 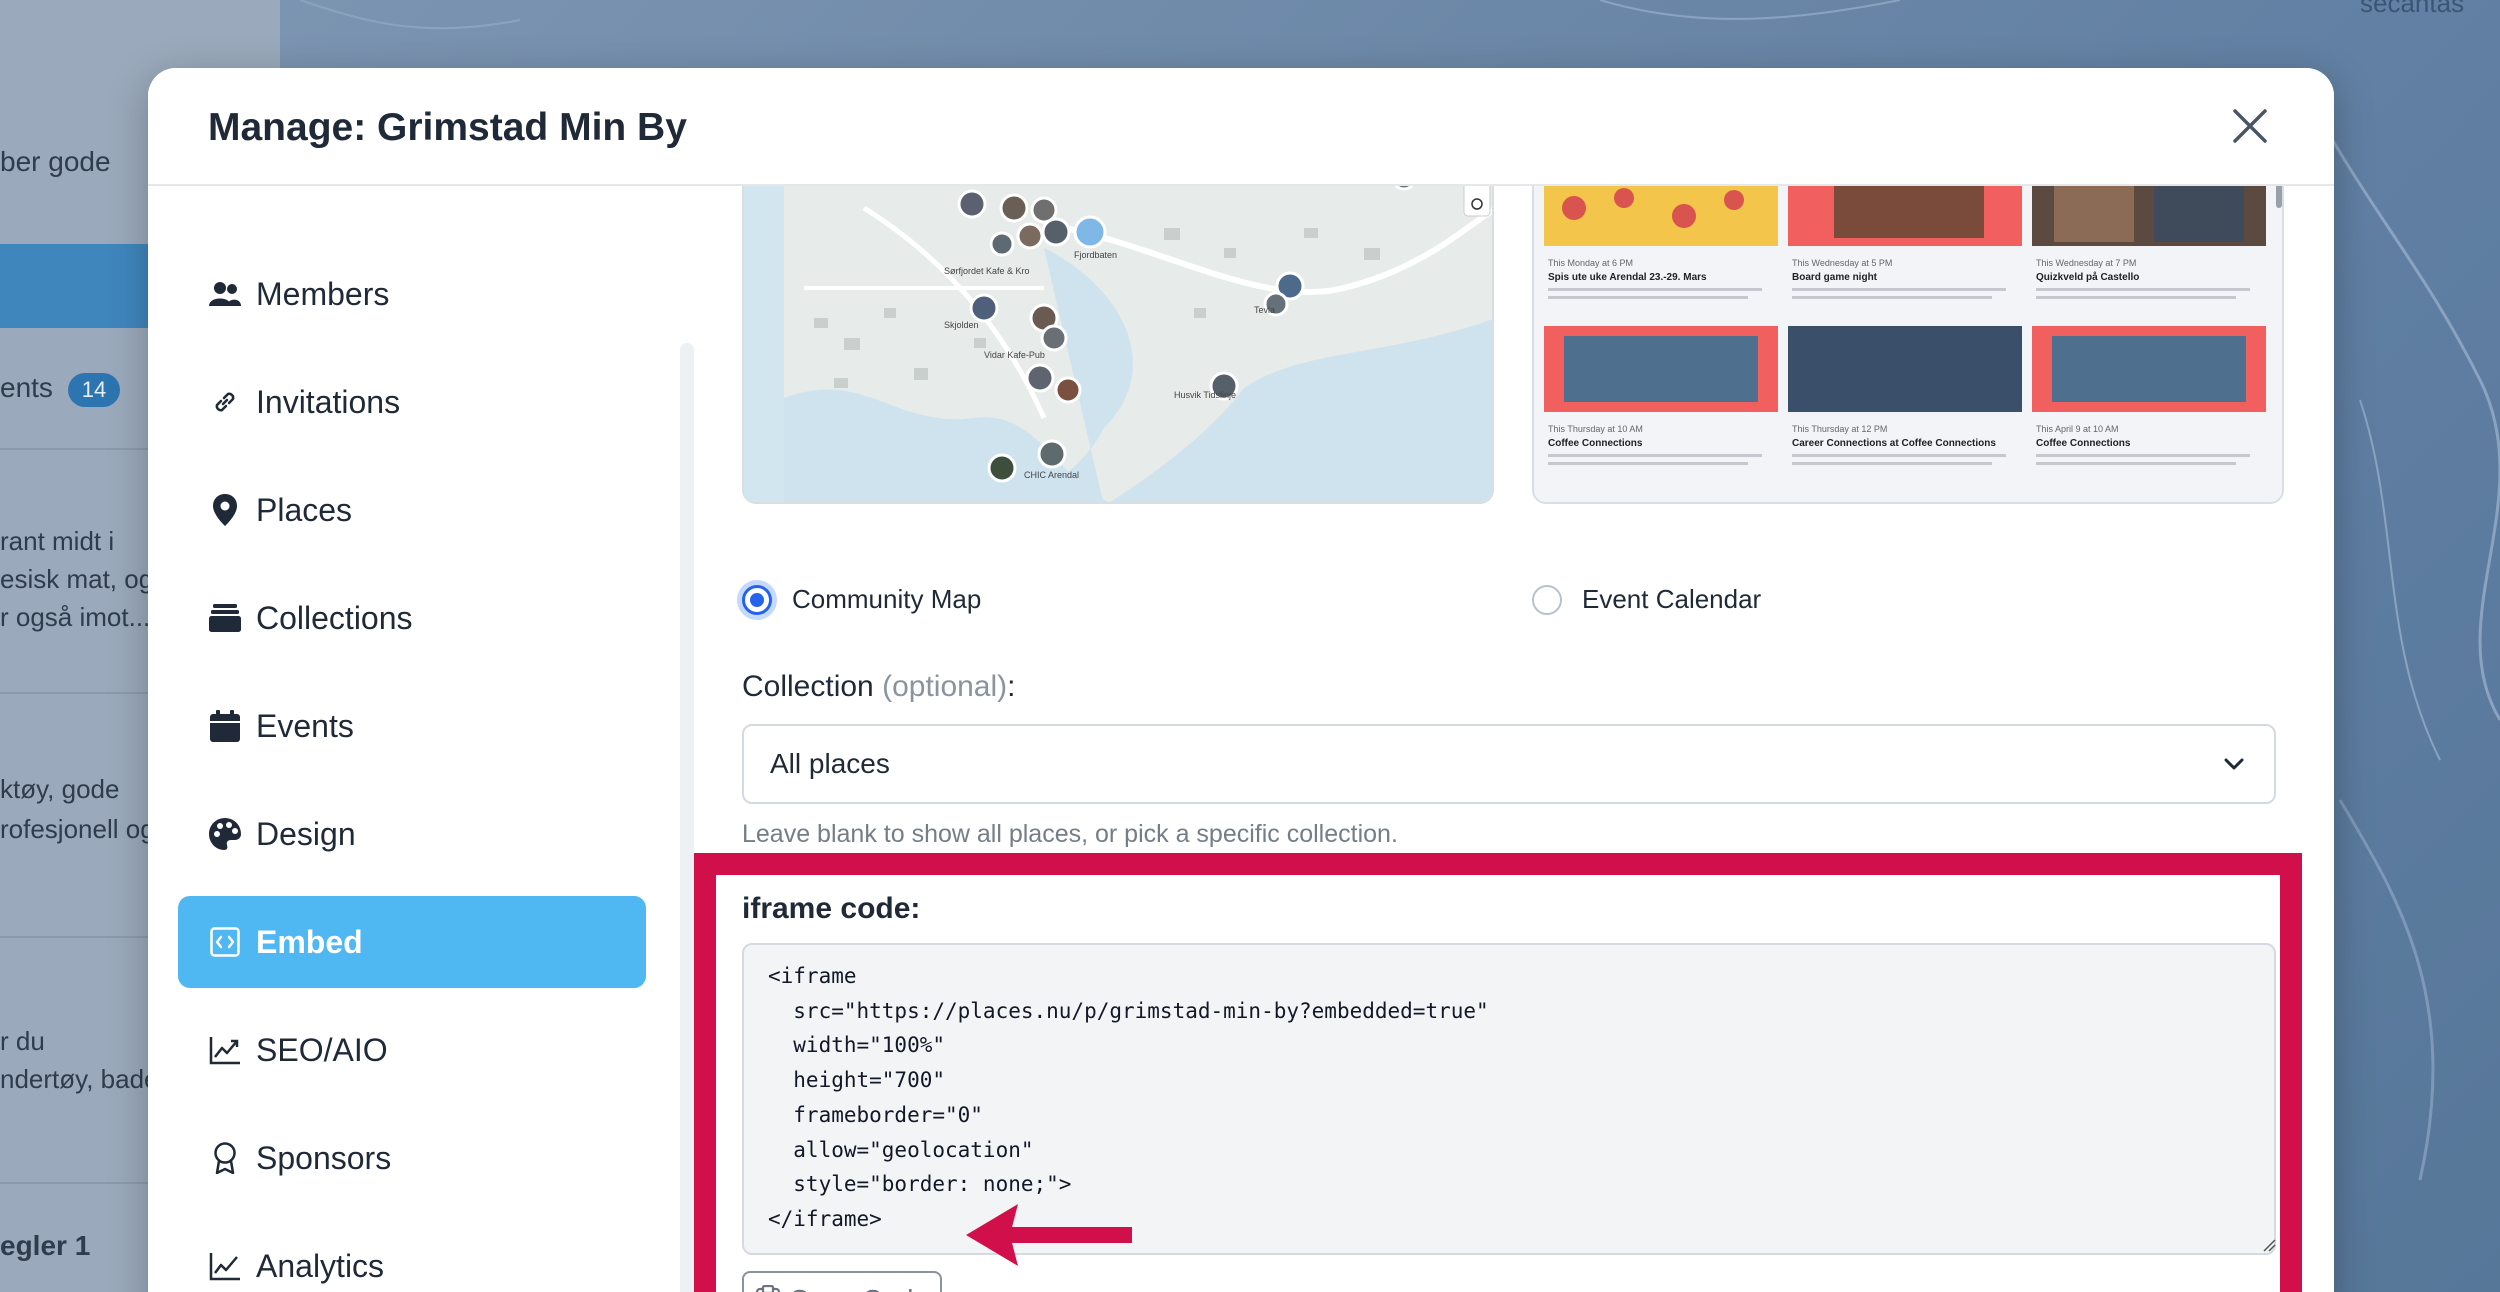 I want to click on background-text: ber gode, so click(x=55, y=161).